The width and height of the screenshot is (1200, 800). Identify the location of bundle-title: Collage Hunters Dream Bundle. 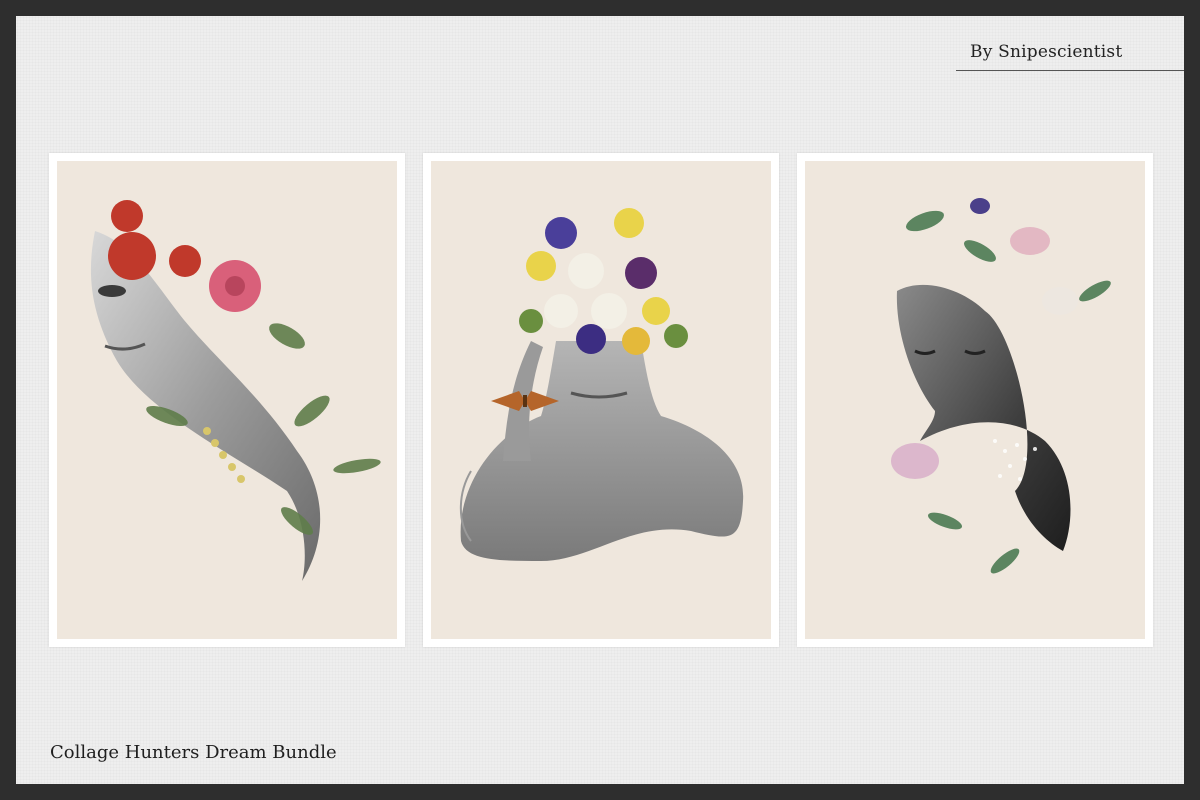
(193, 752).